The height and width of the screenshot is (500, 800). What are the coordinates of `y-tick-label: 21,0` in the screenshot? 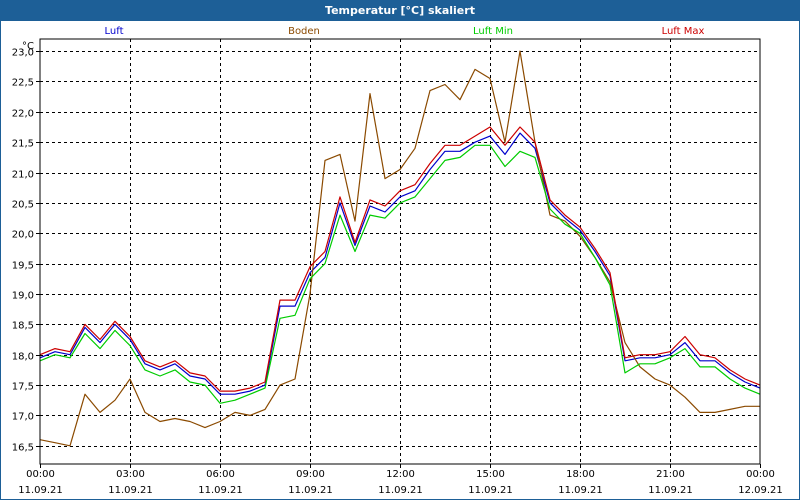 It's located at (23, 175).